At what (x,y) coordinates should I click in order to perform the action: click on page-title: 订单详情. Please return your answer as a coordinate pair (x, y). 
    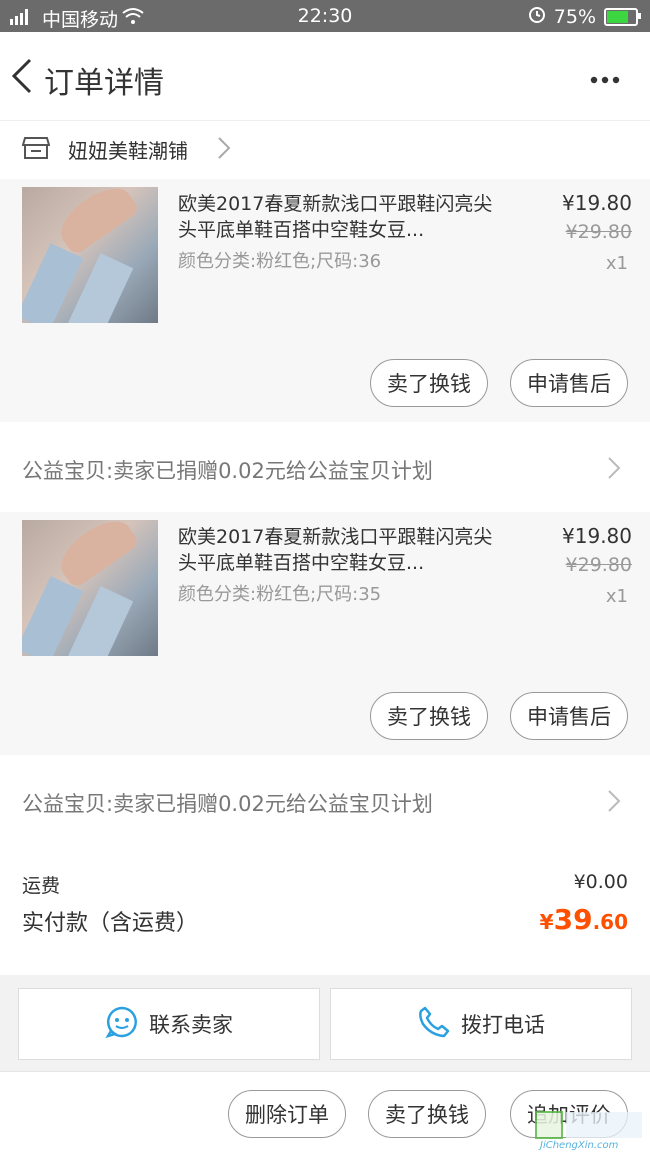
    Looking at the image, I should click on (104, 83).